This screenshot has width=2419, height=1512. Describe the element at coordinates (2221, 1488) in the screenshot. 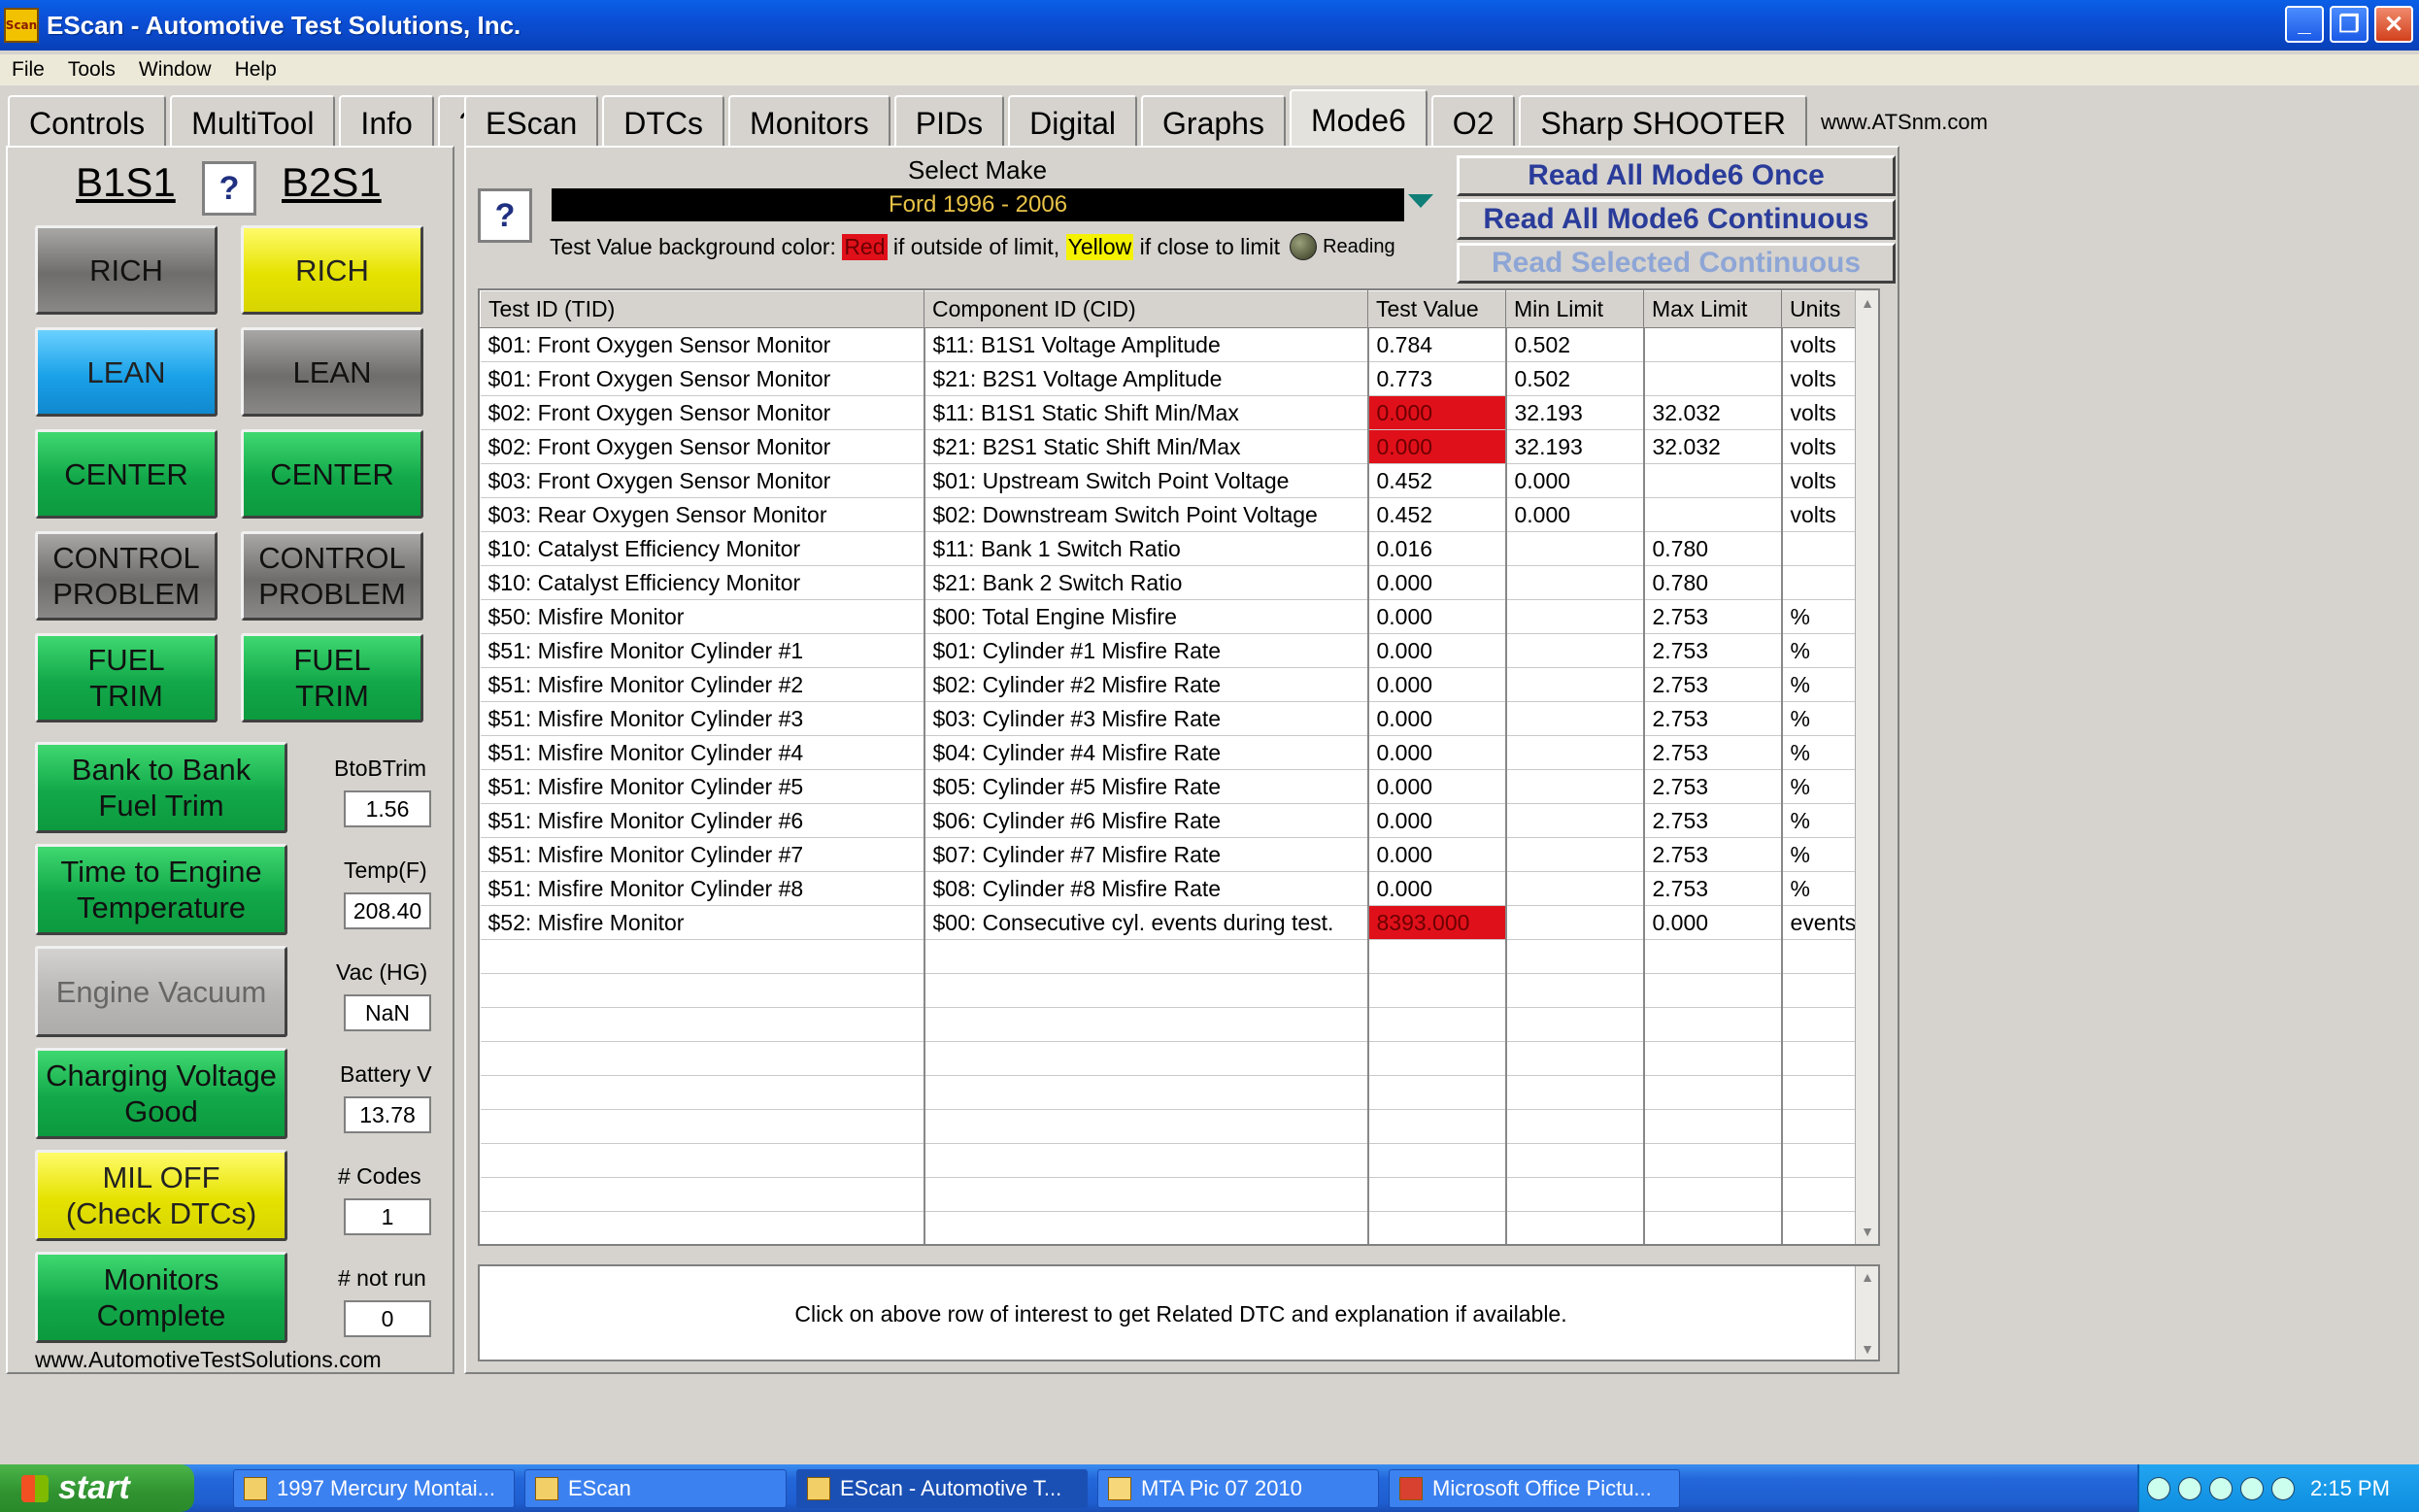

I see `volume-icon` at that location.